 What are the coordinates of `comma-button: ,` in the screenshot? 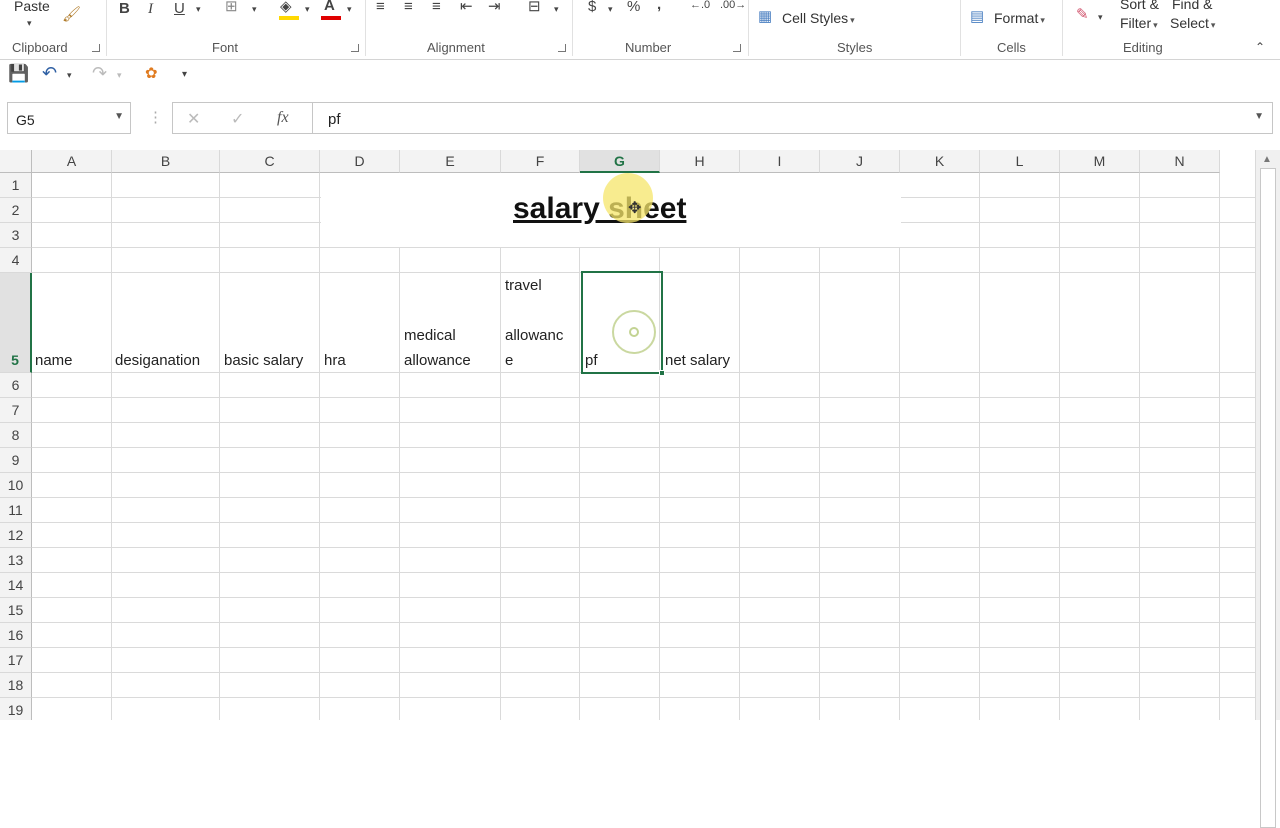 It's located at (659, 7).